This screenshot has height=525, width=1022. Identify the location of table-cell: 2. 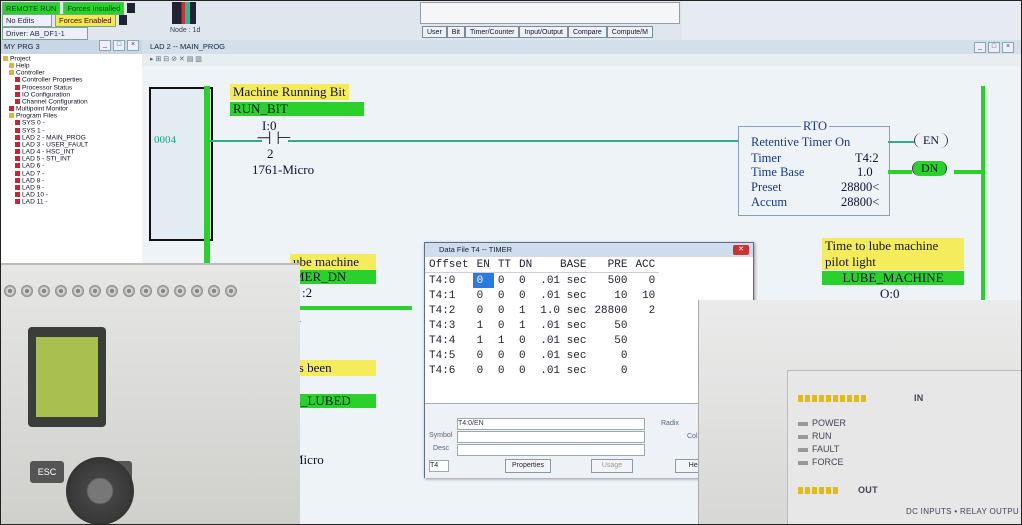
(645, 310).